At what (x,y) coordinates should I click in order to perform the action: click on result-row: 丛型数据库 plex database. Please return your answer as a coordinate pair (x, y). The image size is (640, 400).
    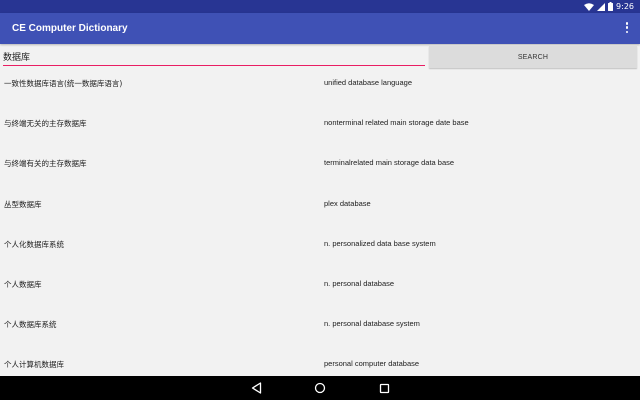
    Looking at the image, I should click on (320, 213).